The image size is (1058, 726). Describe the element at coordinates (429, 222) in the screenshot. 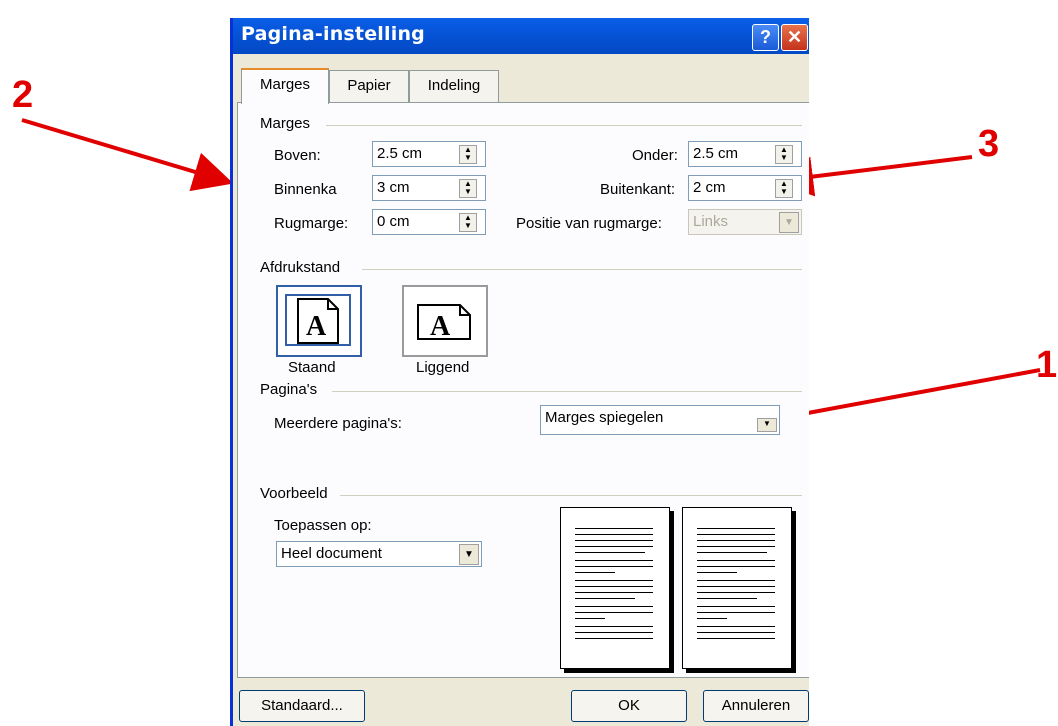

I see `rugmarge-spinner: 0 cm ▲ ▼` at that location.